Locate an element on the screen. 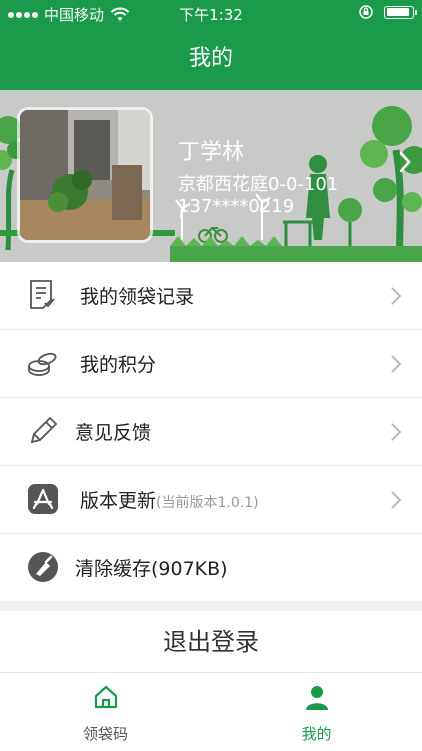 This screenshot has width=422, height=751. tab-label: 我的 is located at coordinates (316, 734).